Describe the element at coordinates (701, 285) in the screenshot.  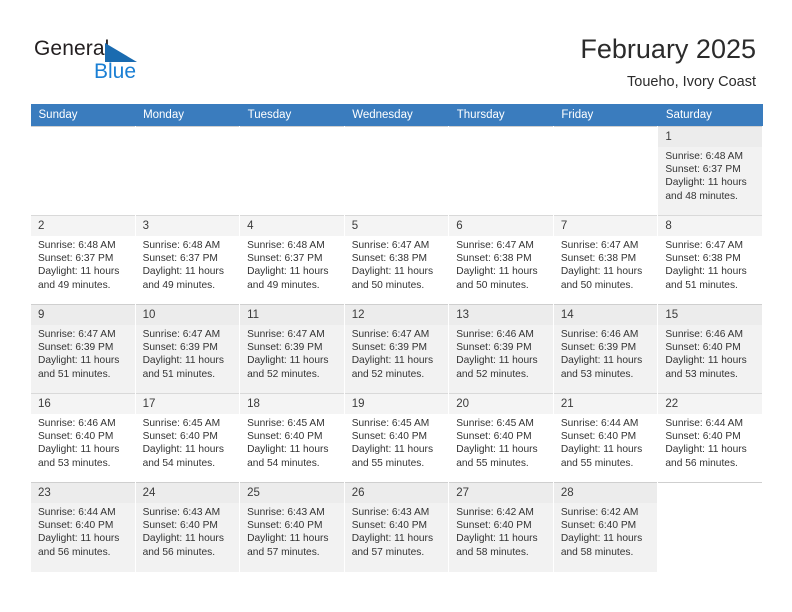
I see `daylight-text-line2: and 51 minutes.` at that location.